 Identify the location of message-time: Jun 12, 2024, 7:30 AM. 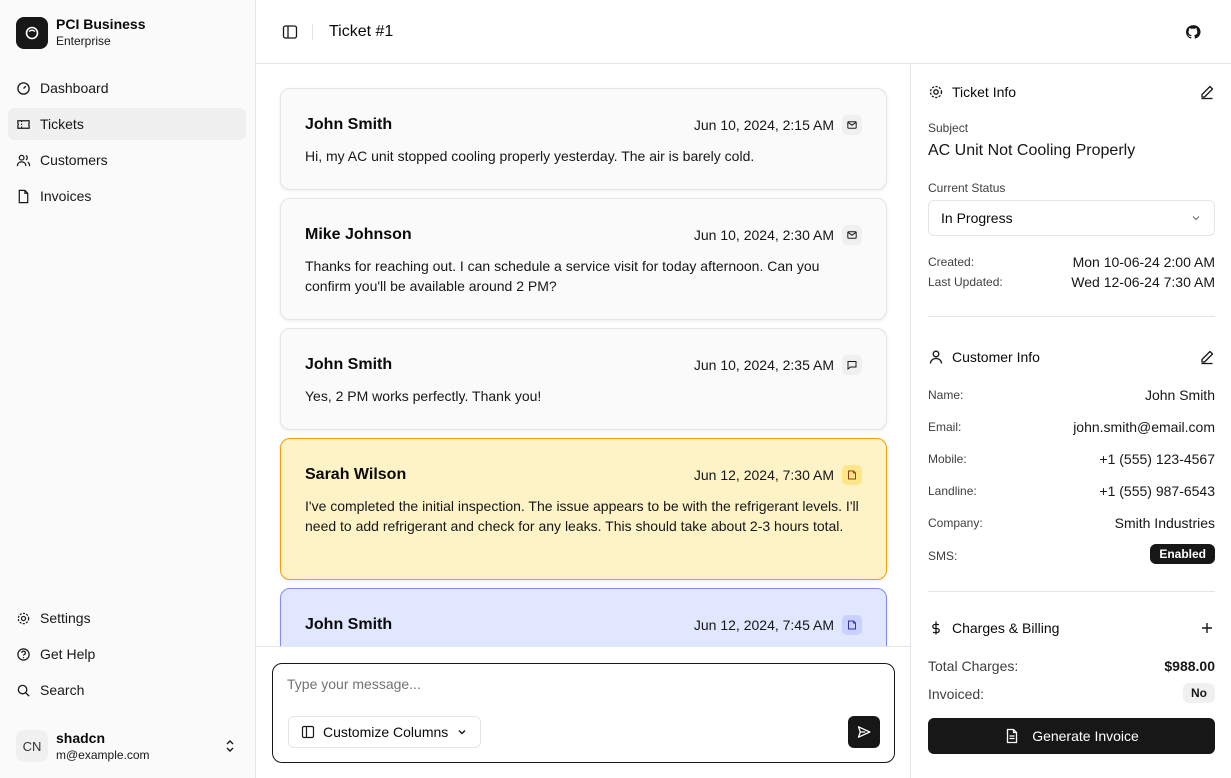
(763, 475).